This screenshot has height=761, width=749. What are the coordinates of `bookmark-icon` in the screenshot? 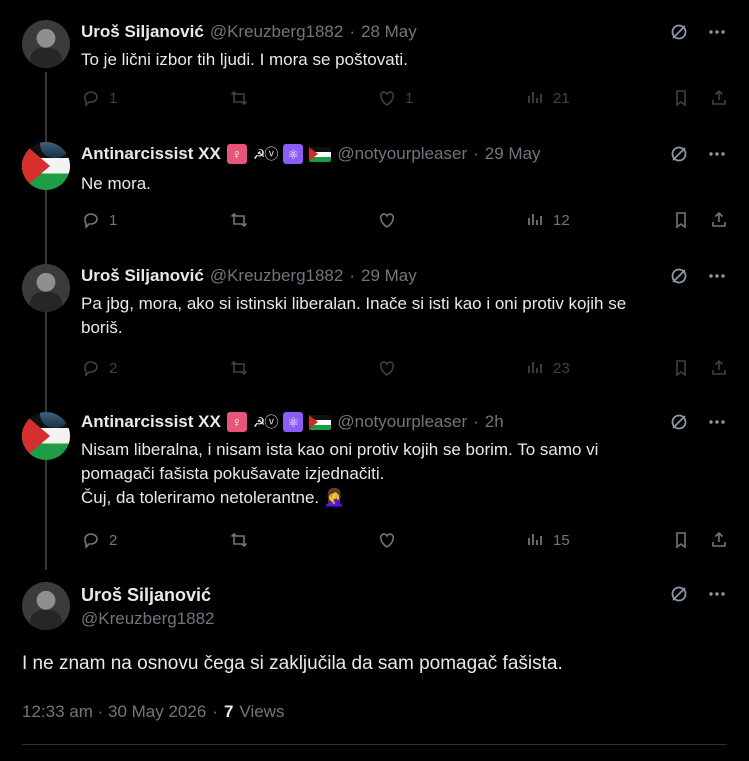 It's located at (681, 220).